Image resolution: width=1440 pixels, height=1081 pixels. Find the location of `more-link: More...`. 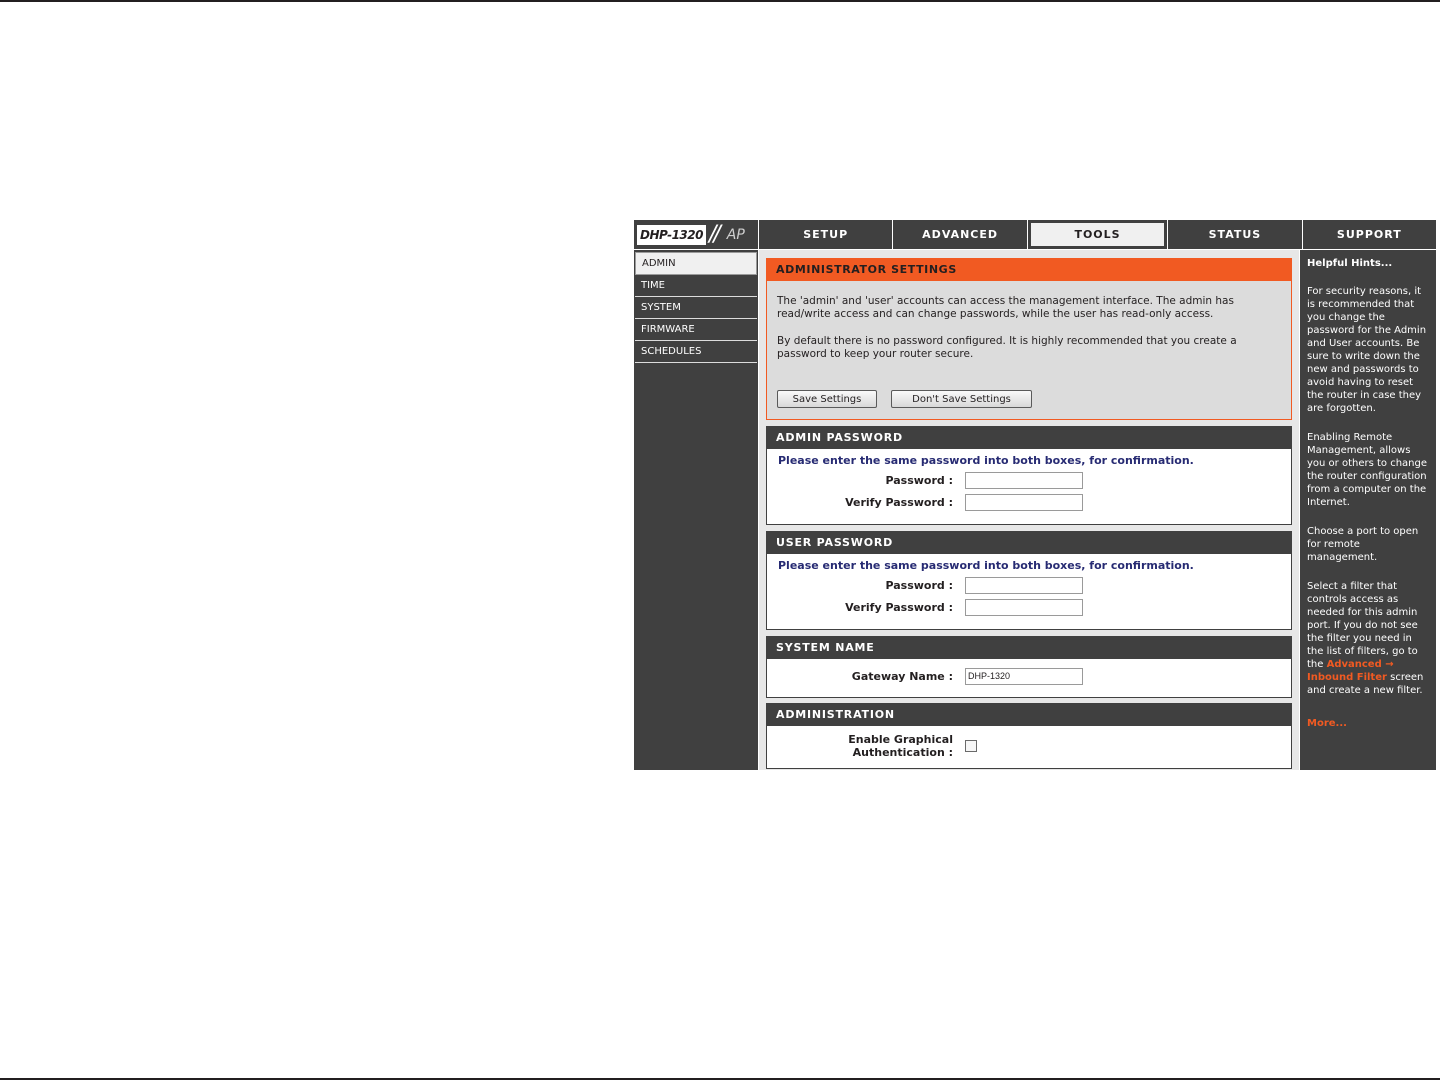

more-link: More... is located at coordinates (1368, 723).